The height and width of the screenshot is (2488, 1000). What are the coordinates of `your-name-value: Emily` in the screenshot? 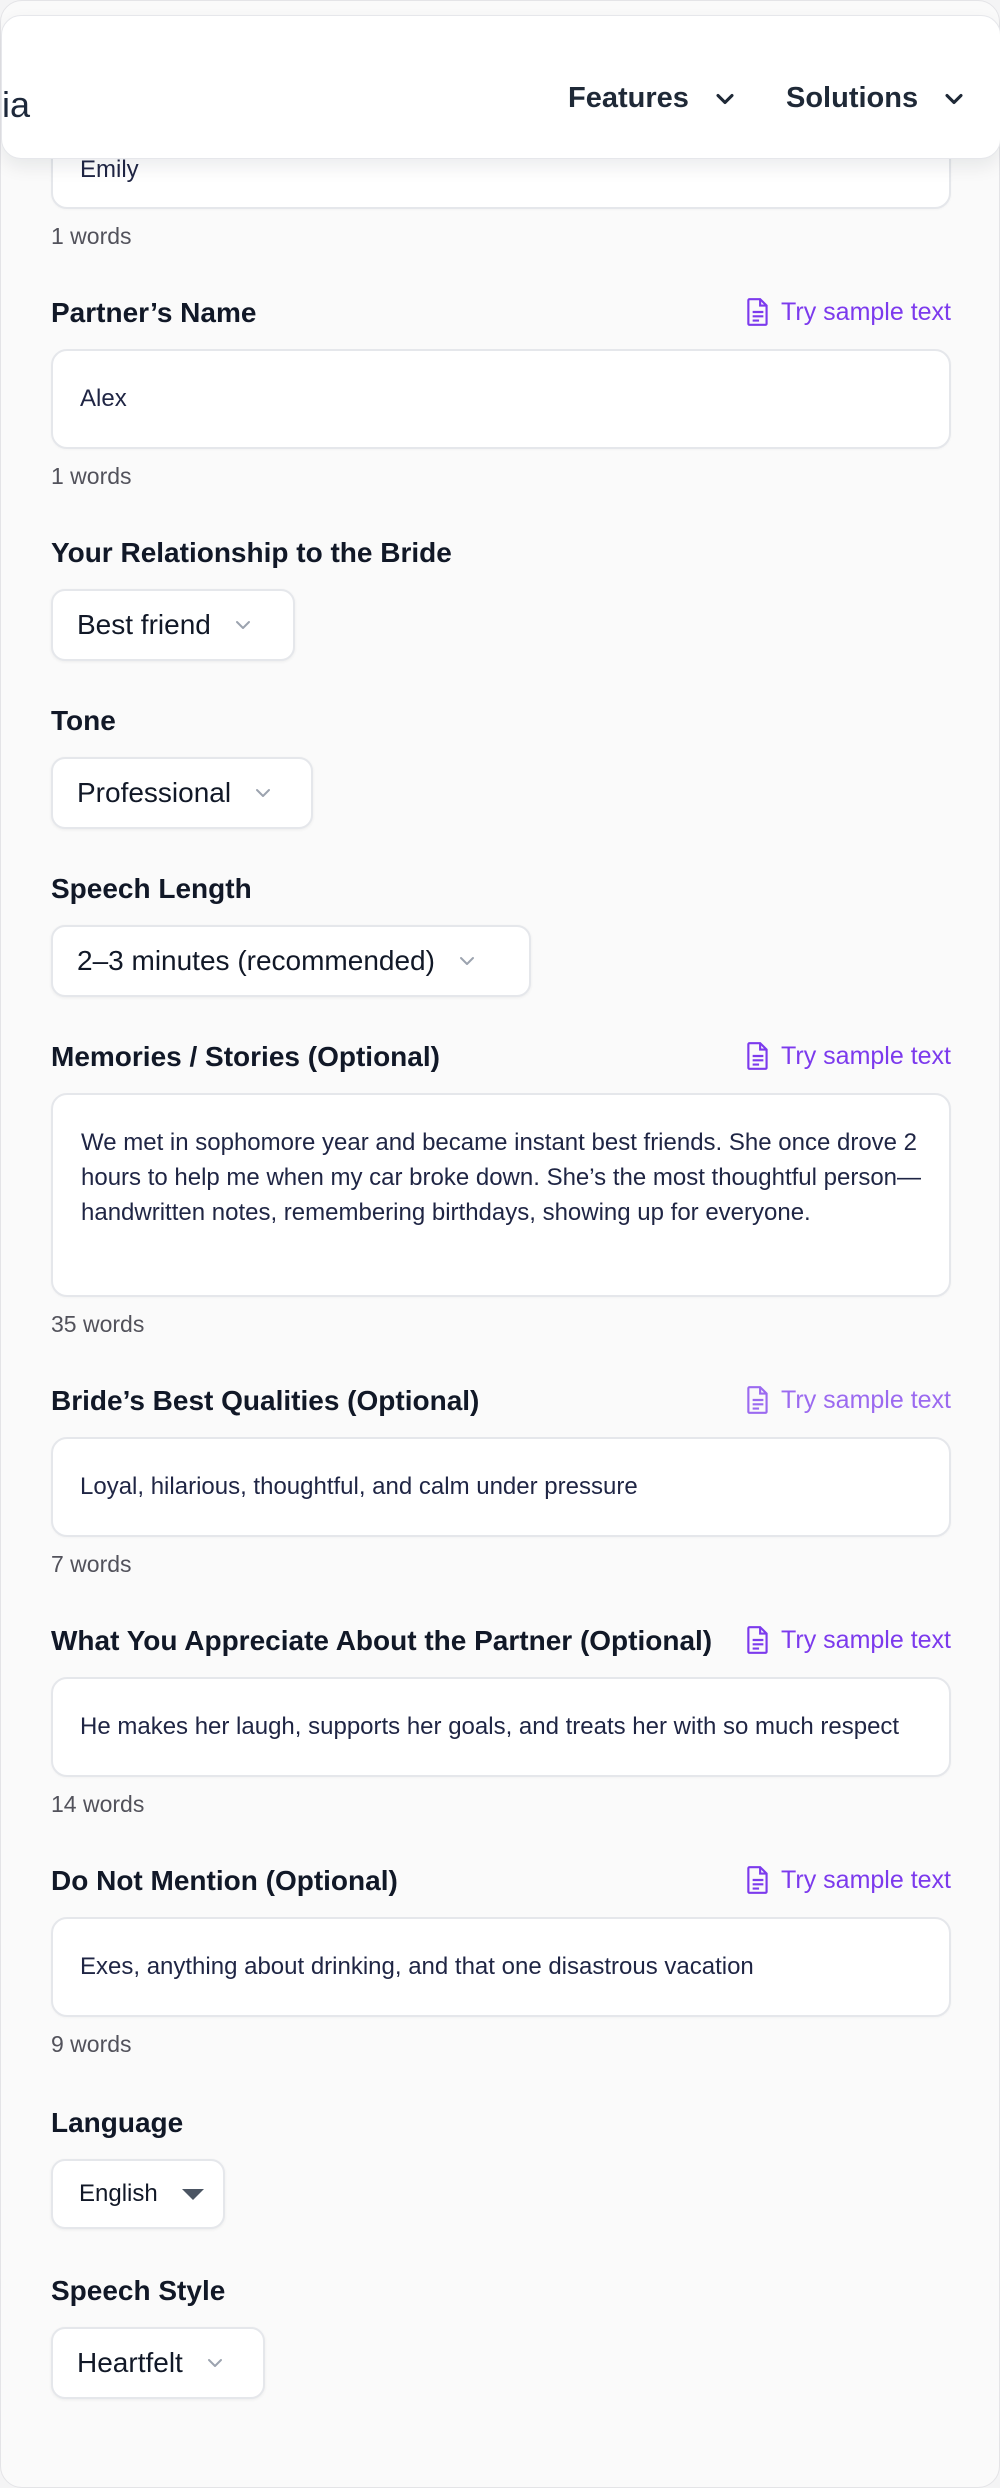 It's located at (109, 169).